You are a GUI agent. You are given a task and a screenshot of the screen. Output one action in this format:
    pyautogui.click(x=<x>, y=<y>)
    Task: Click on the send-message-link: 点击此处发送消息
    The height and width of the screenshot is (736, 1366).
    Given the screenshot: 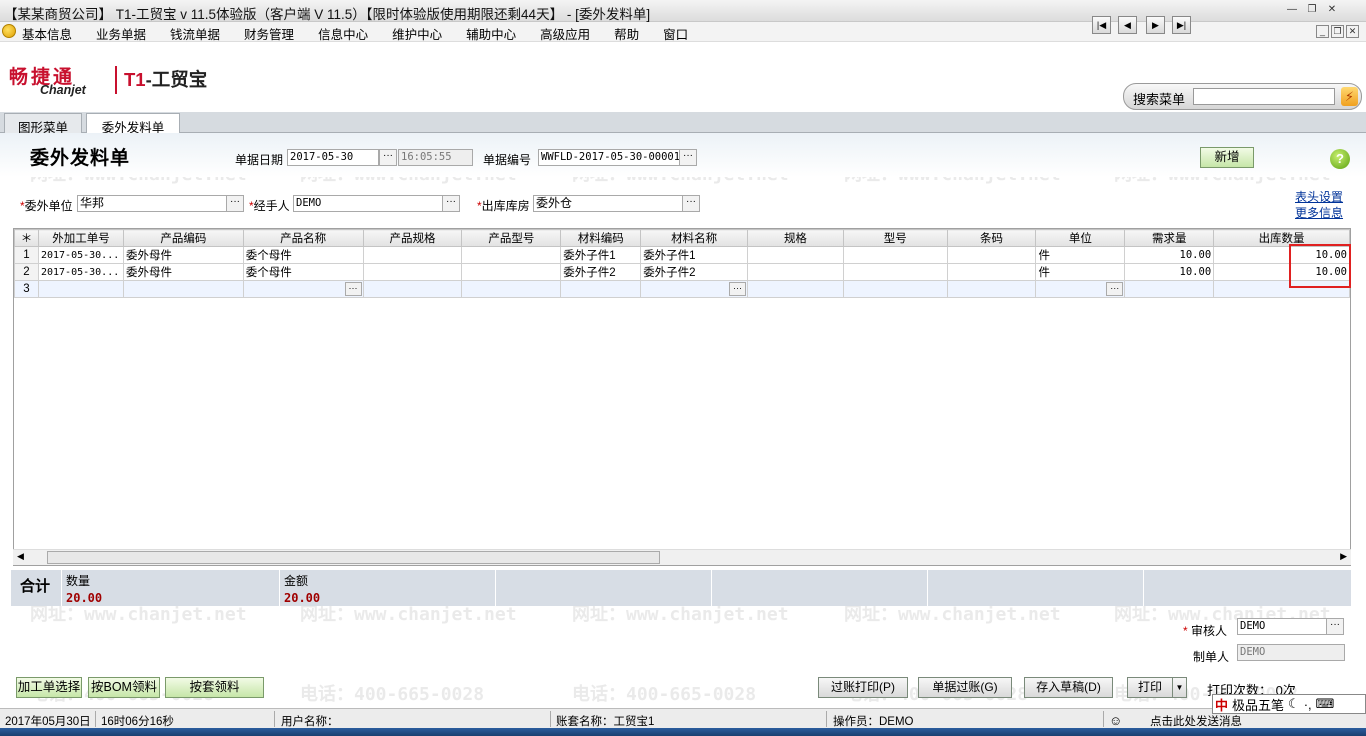 What is the action you would take?
    pyautogui.click(x=1196, y=721)
    